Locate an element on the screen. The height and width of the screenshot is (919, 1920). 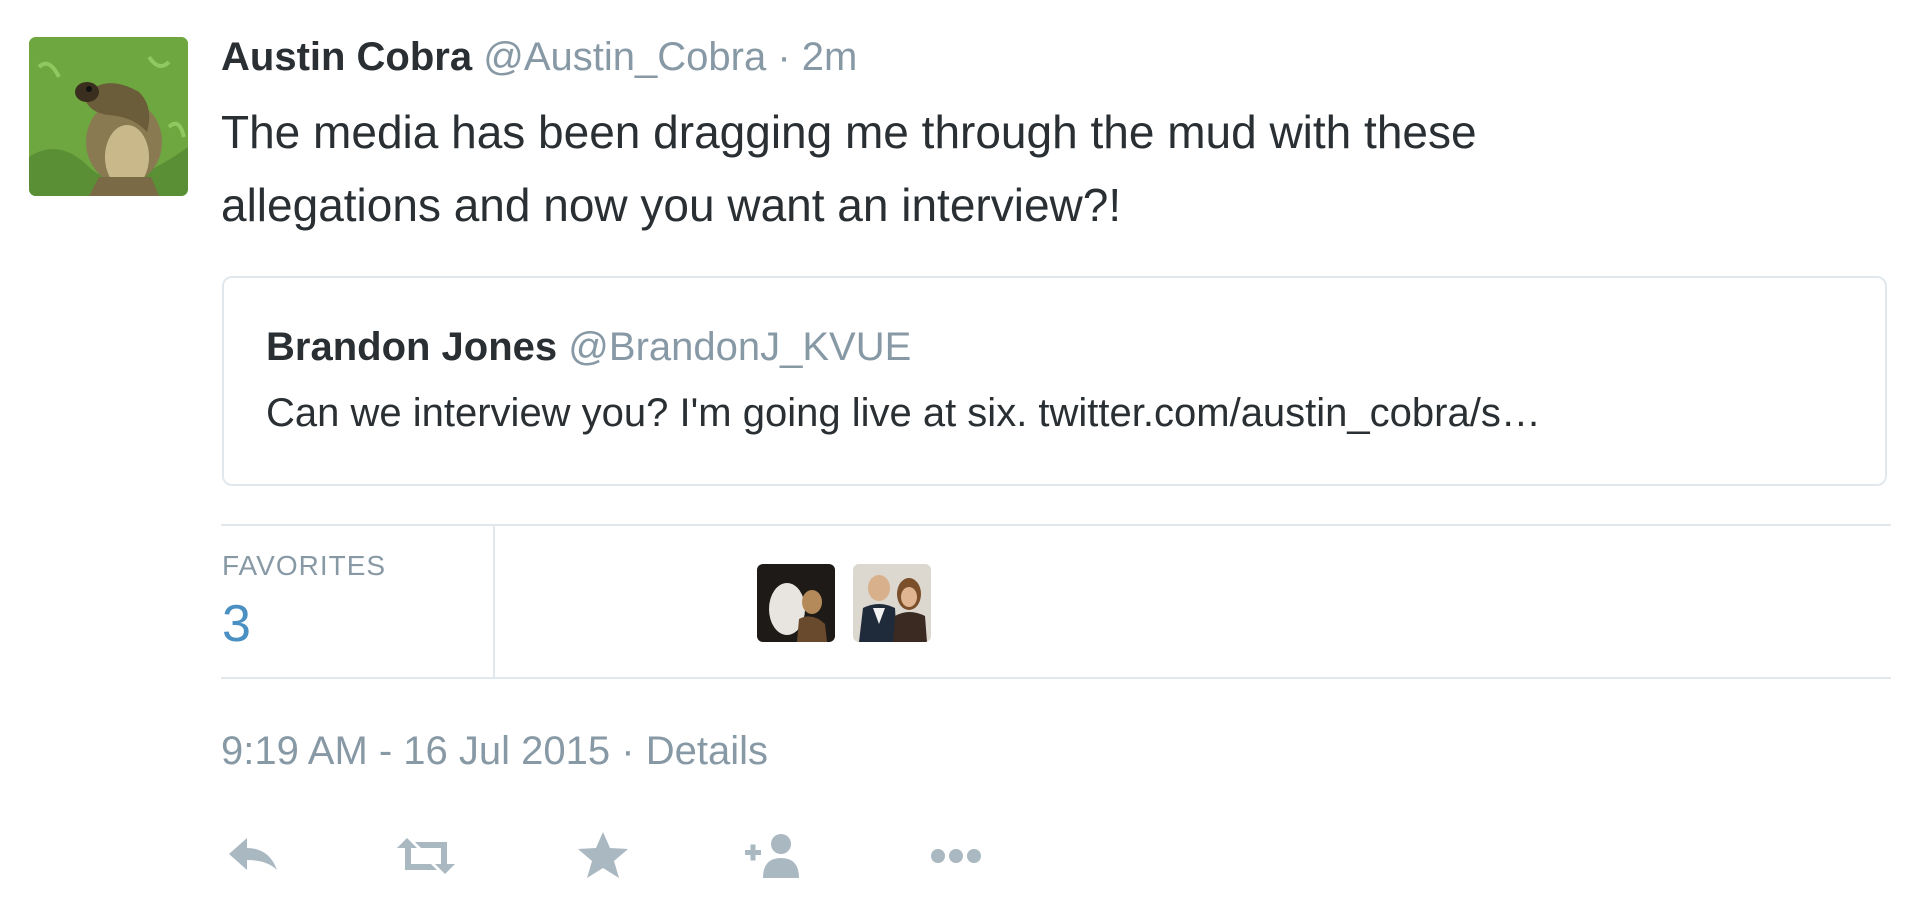
tweet-header: Austin Cobra @Austin_Cobra · 2m is located at coordinates (539, 57).